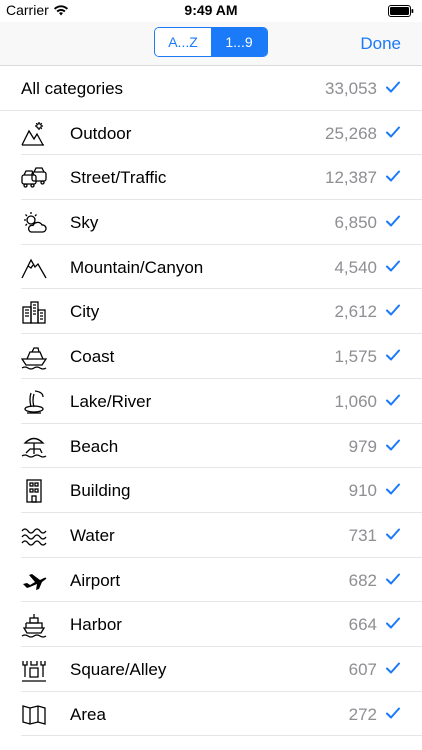 The width and height of the screenshot is (422, 750). I want to click on row-count: 2,612, so click(355, 312).